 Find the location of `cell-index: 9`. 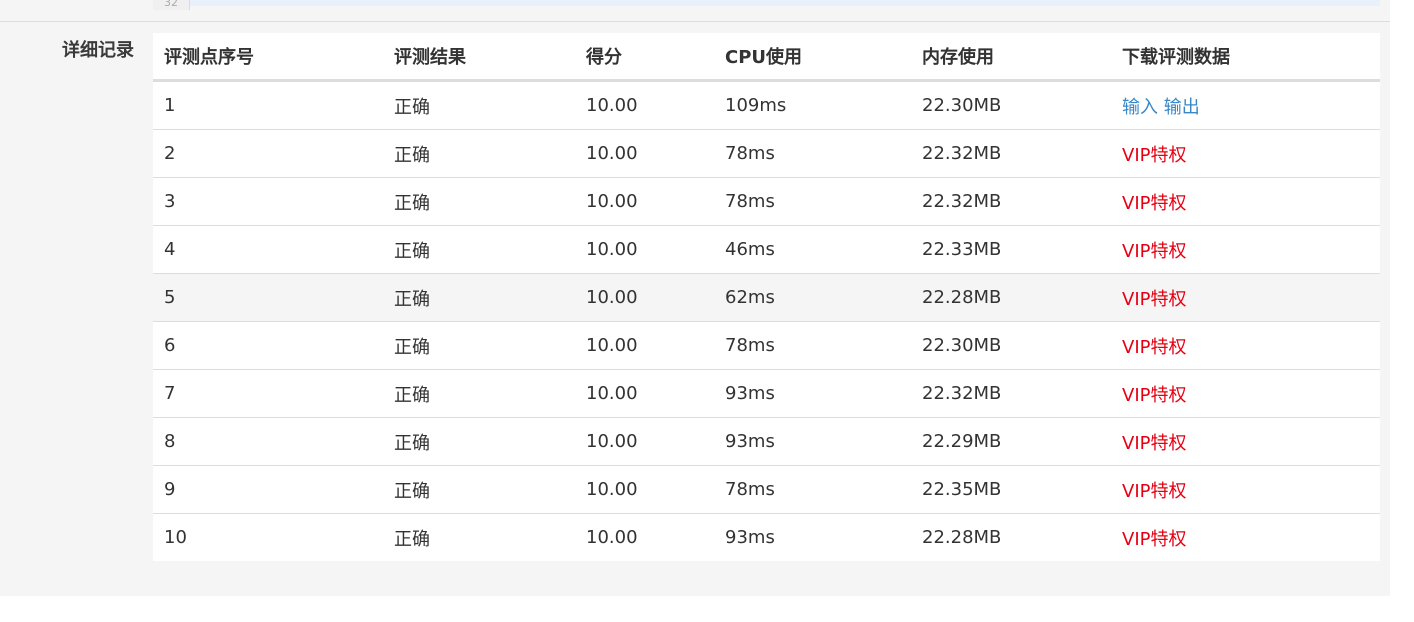

cell-index: 9 is located at coordinates (268, 489).